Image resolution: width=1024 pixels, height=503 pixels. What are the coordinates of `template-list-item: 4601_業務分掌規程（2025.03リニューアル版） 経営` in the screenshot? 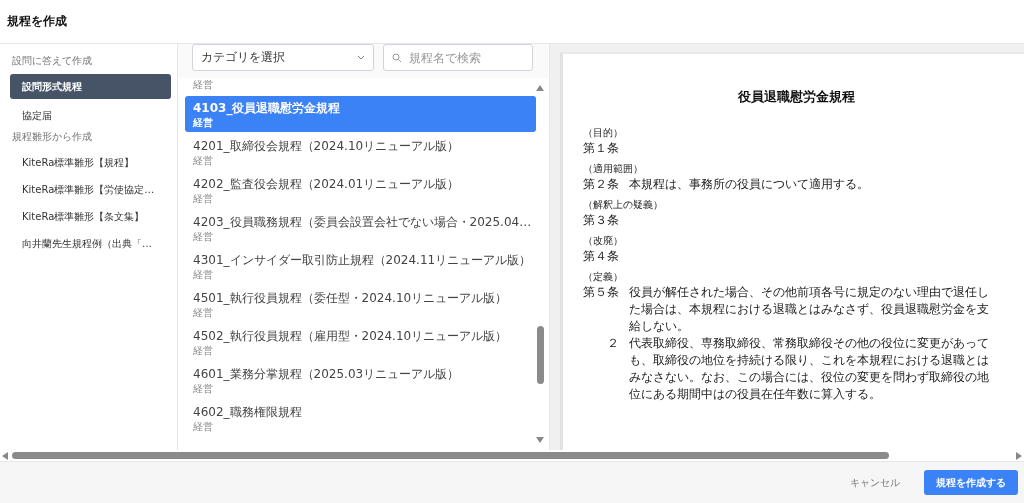 It's located at (360, 380).